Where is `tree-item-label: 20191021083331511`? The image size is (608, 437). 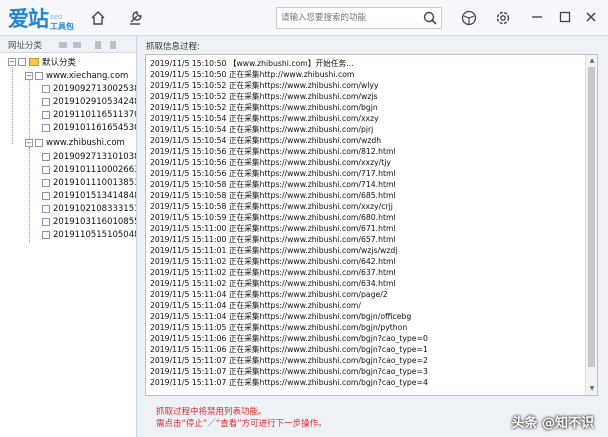
tree-item-label: 20191021083331511 is located at coordinates (94, 209).